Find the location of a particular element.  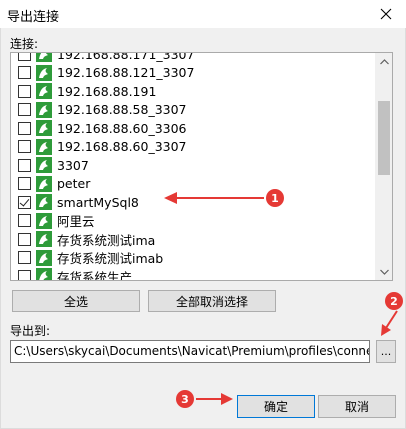

chevron-down-icon is located at coordinates (384, 272).